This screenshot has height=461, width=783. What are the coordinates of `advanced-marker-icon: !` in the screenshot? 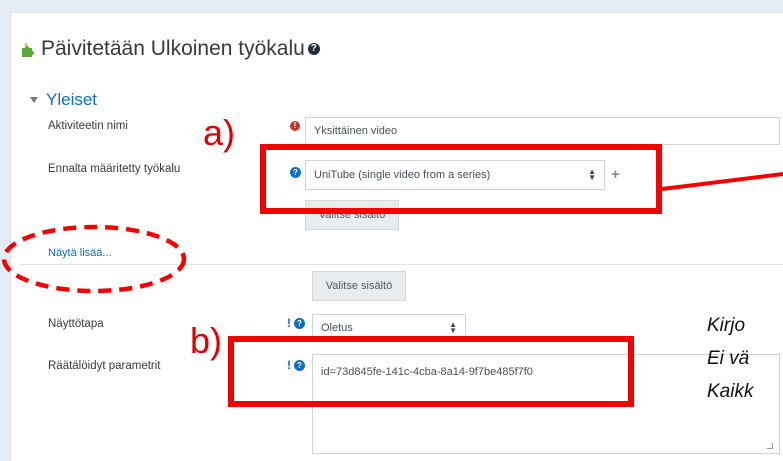 It's located at (289, 323).